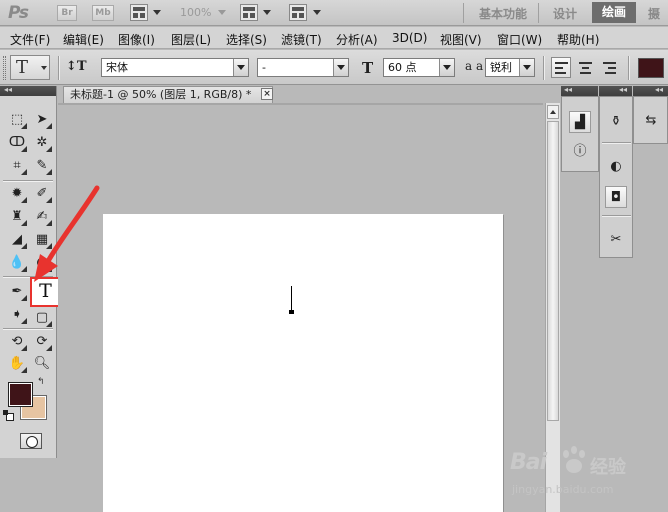 This screenshot has width=668, height=512. What do you see at coordinates (8, 415) in the screenshot?
I see `default-colors-icon` at bounding box center [8, 415].